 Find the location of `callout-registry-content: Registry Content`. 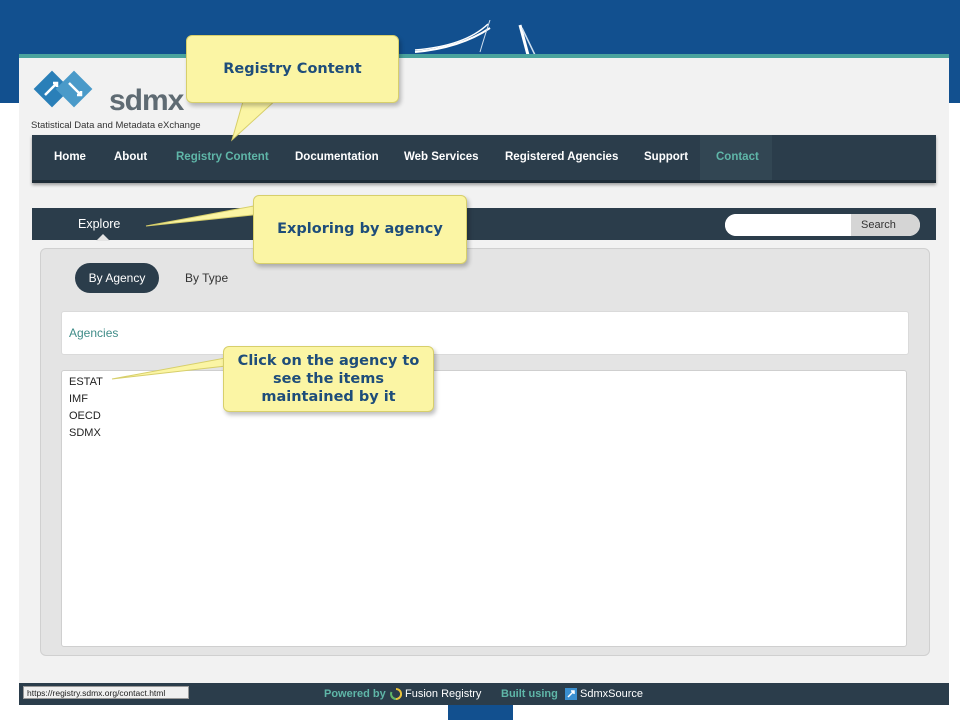

callout-registry-content: Registry Content is located at coordinates (292, 69).